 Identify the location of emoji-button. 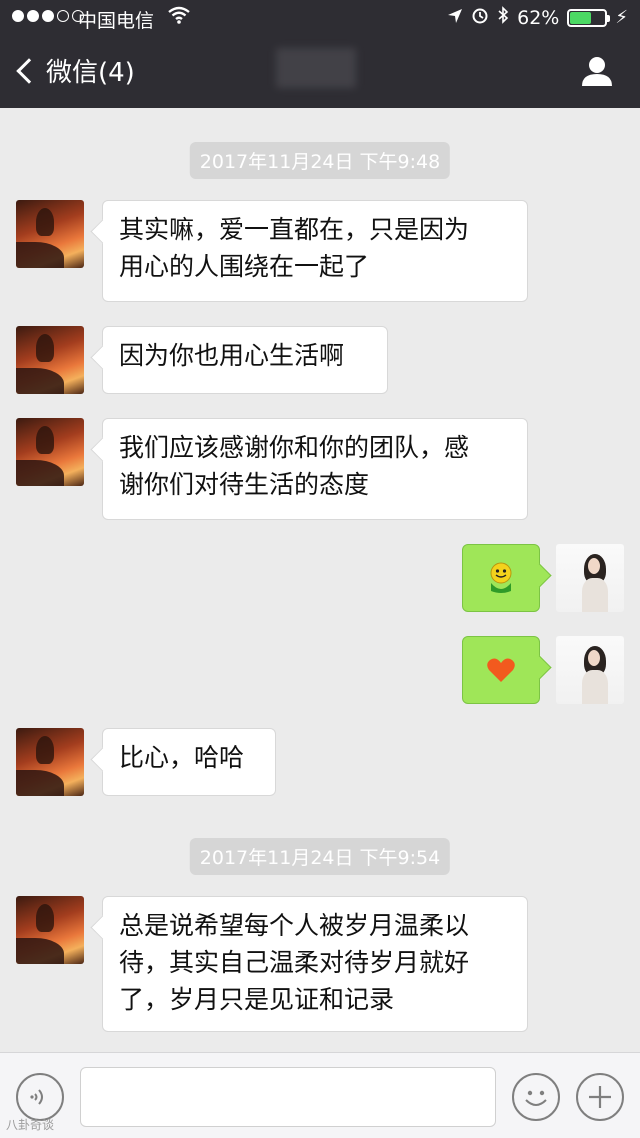
(536, 1097).